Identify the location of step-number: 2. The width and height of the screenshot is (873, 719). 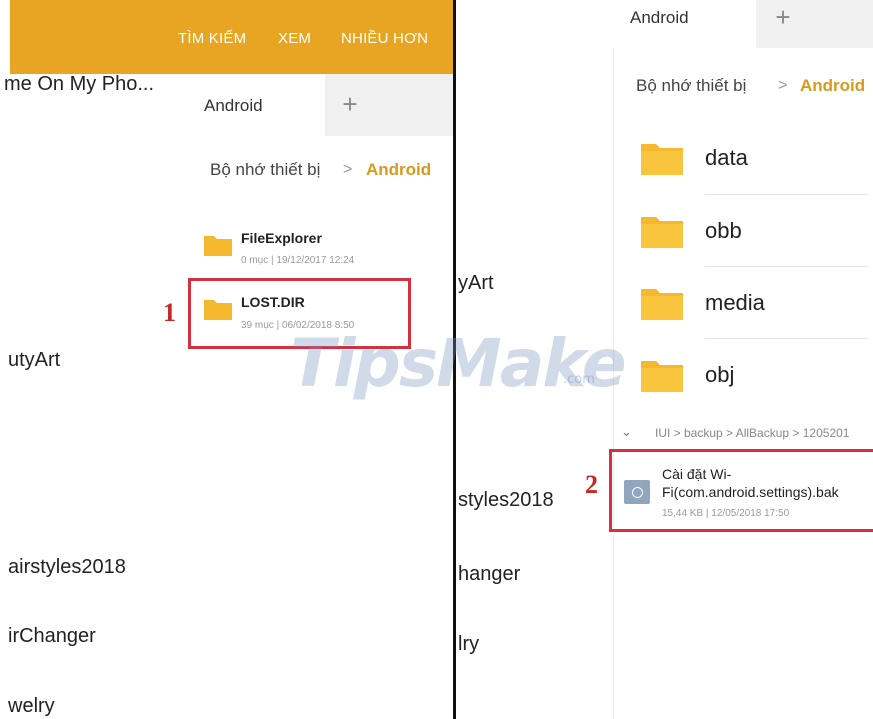
(591, 484).